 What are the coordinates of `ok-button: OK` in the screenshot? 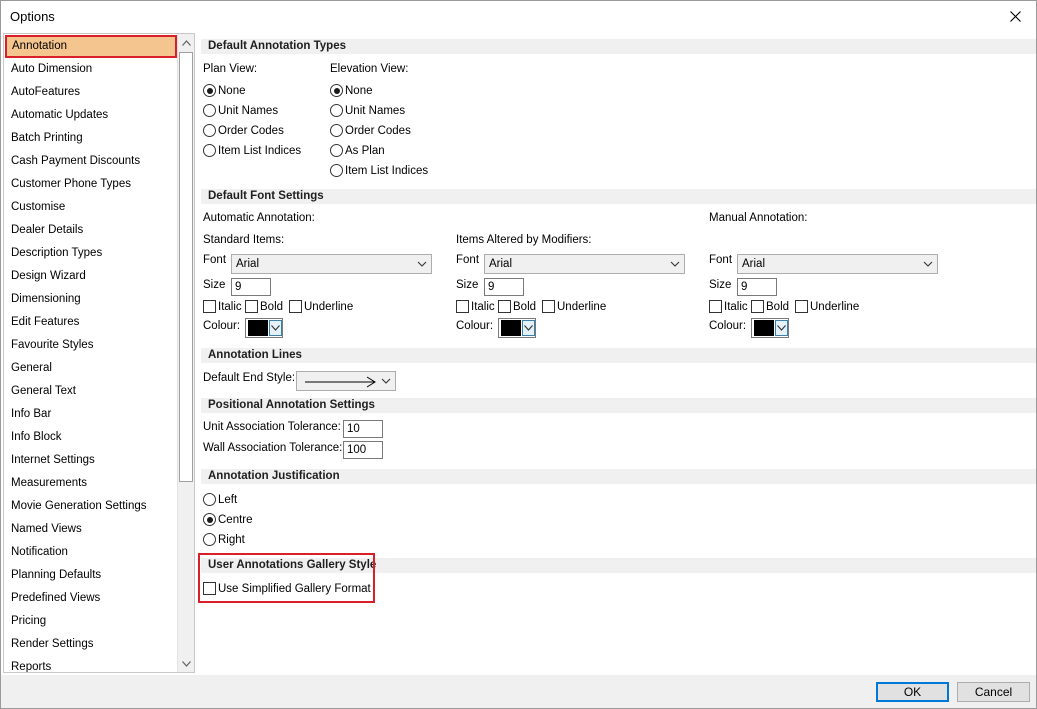 It's located at (912, 692).